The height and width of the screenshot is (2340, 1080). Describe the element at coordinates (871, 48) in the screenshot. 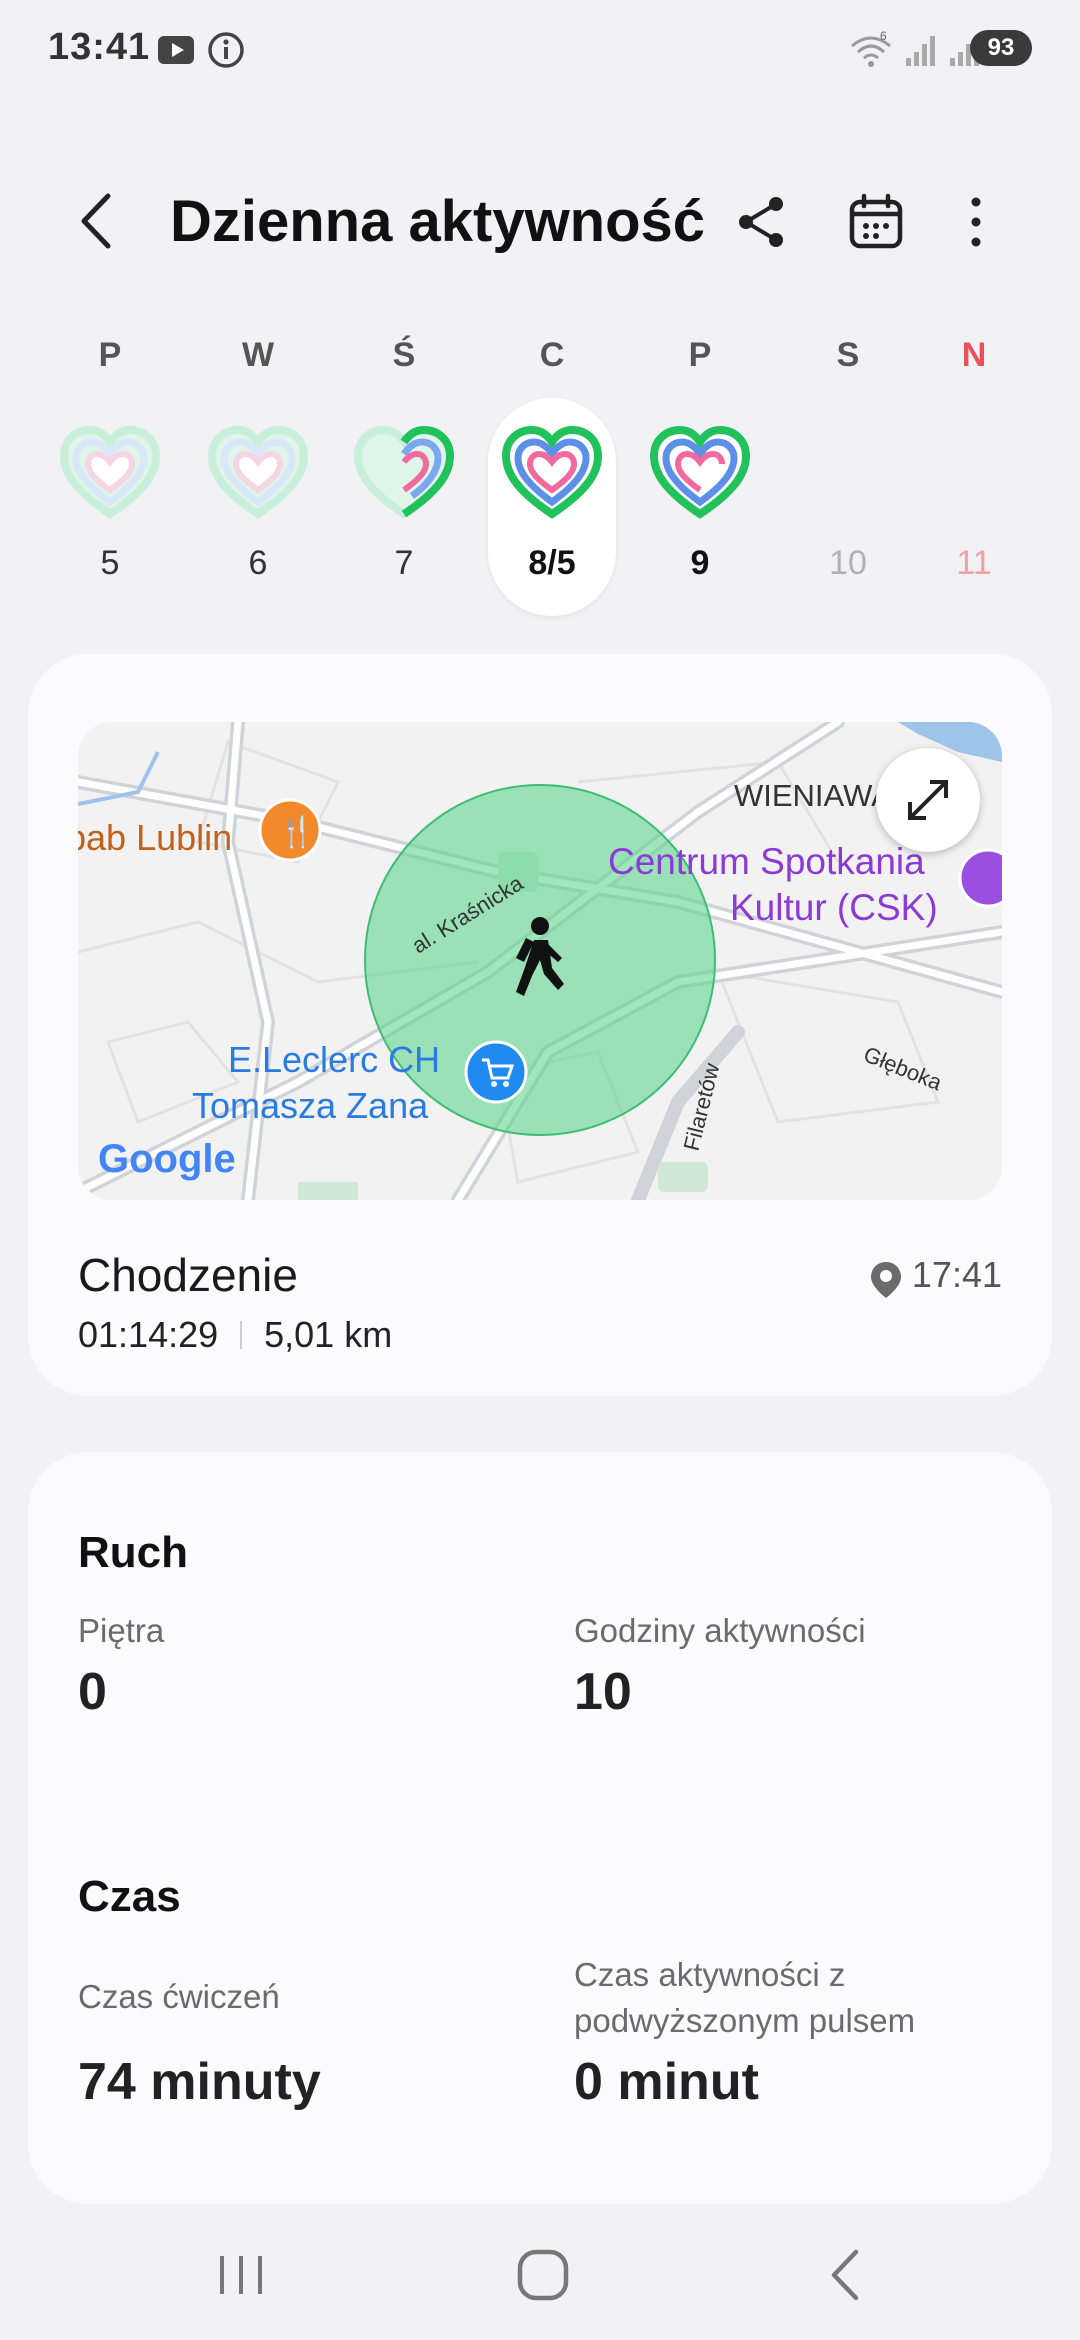

I see `wifi-icon: 6` at that location.